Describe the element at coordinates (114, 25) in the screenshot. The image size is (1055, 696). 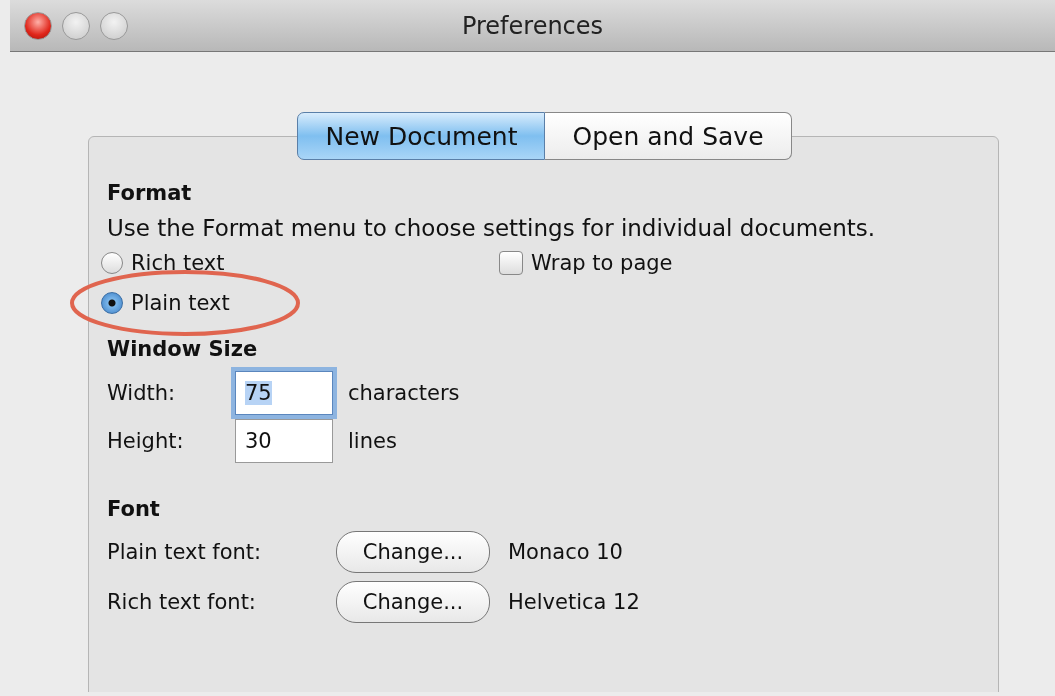
I see `zoom-button` at that location.